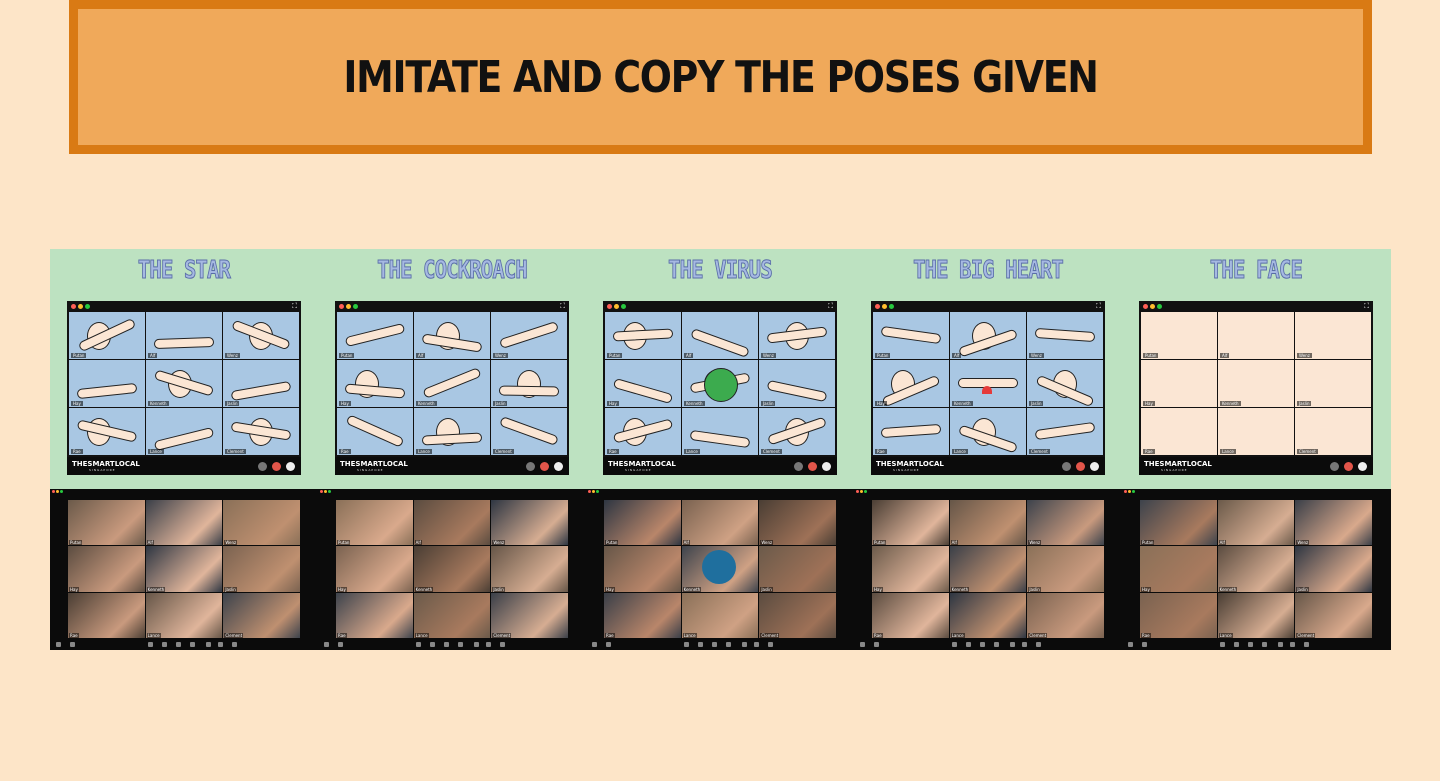 This screenshot has width=1440, height=781. I want to click on video-tile: Alf, so click(720, 335).